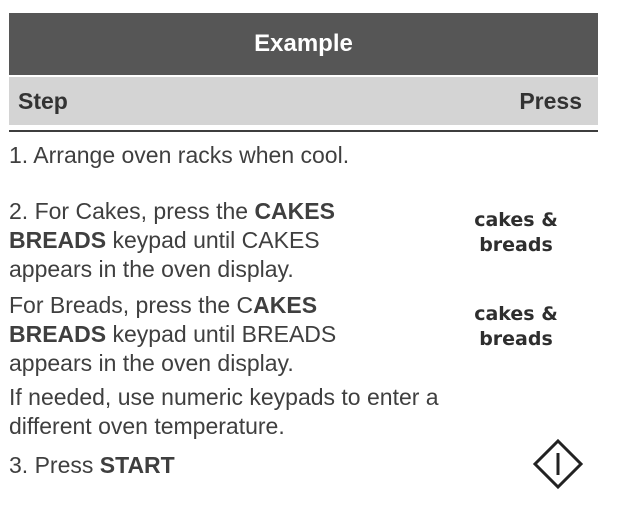 The height and width of the screenshot is (512, 623). I want to click on note-line-2: different oven temperature., so click(147, 426).